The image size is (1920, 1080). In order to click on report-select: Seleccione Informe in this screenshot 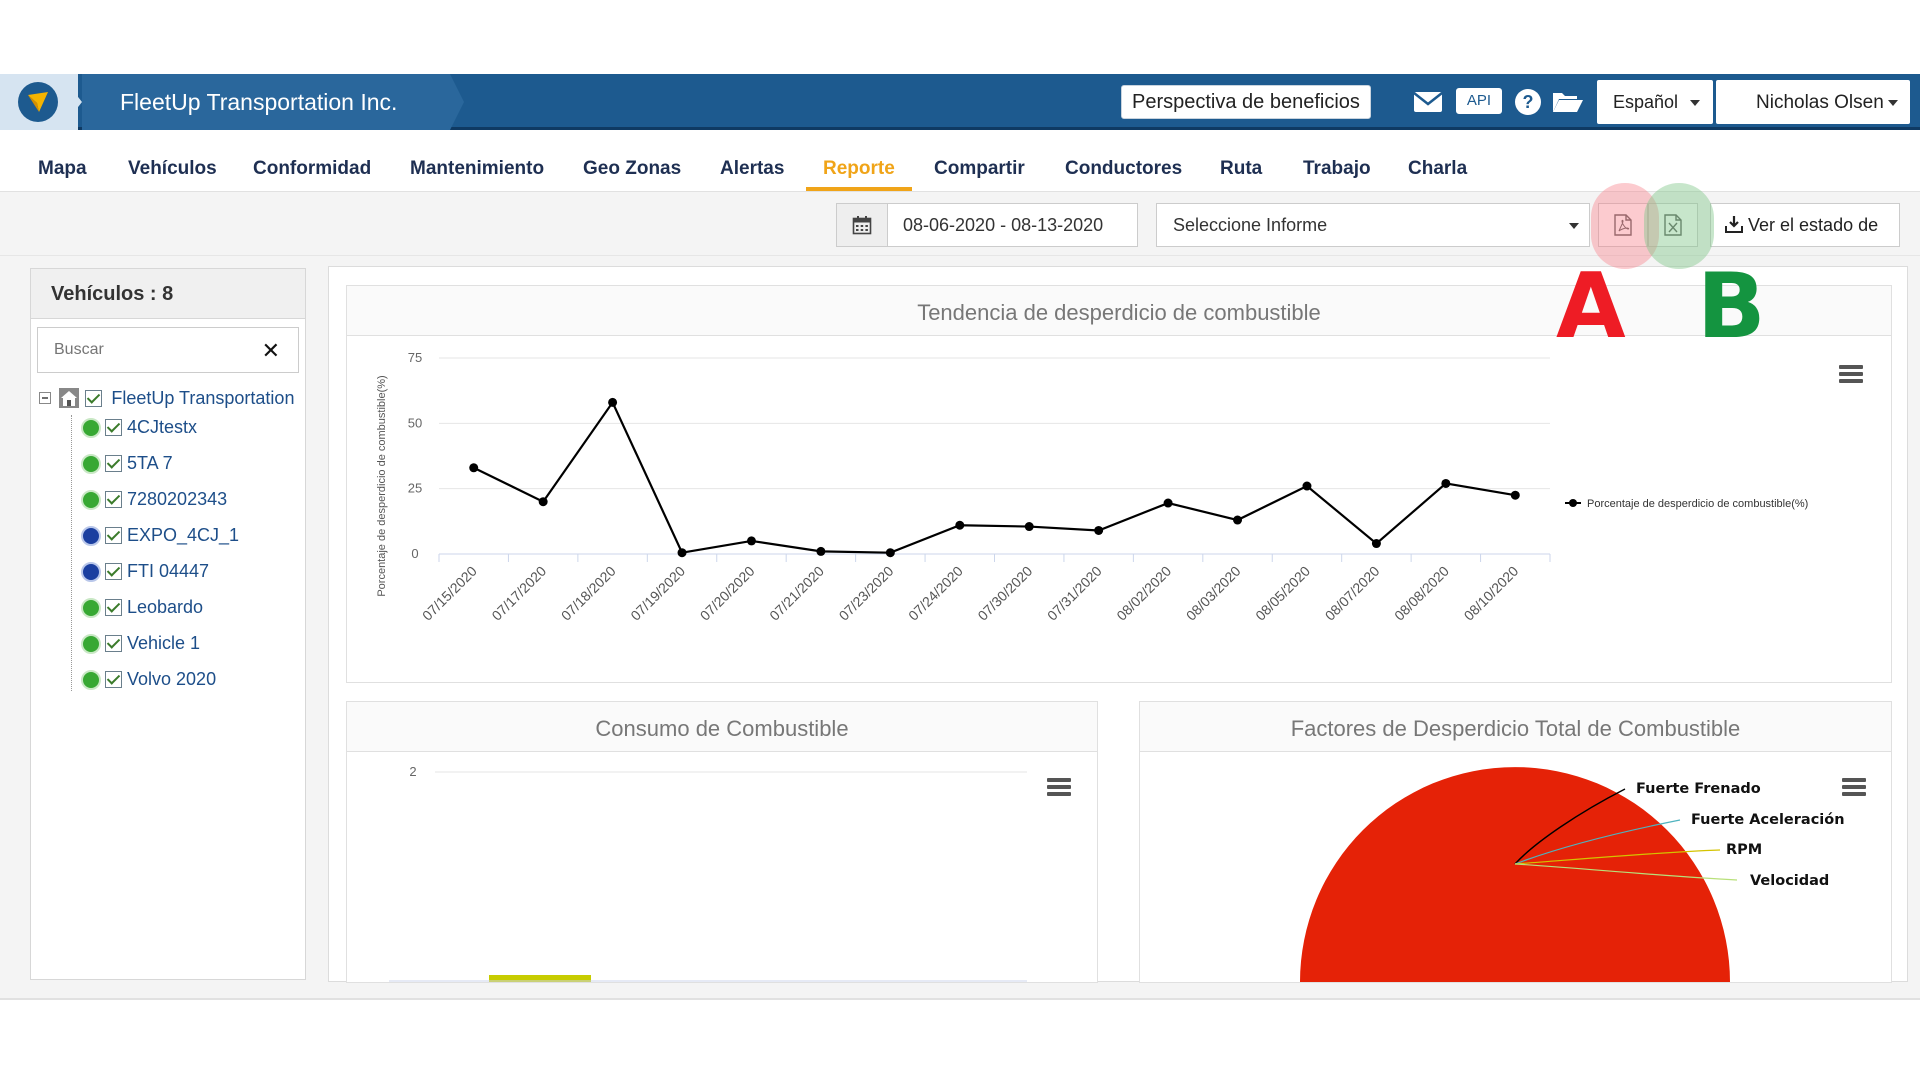, I will do `click(1373, 225)`.